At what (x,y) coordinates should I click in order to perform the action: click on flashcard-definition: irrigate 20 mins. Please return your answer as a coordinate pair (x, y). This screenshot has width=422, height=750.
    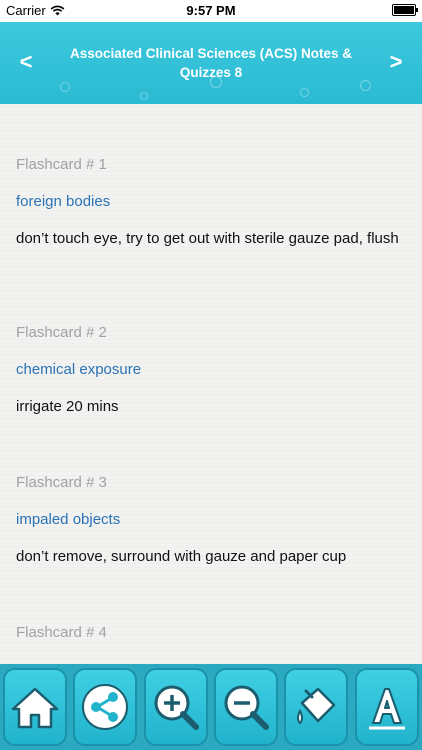
    Looking at the image, I should click on (67, 406).